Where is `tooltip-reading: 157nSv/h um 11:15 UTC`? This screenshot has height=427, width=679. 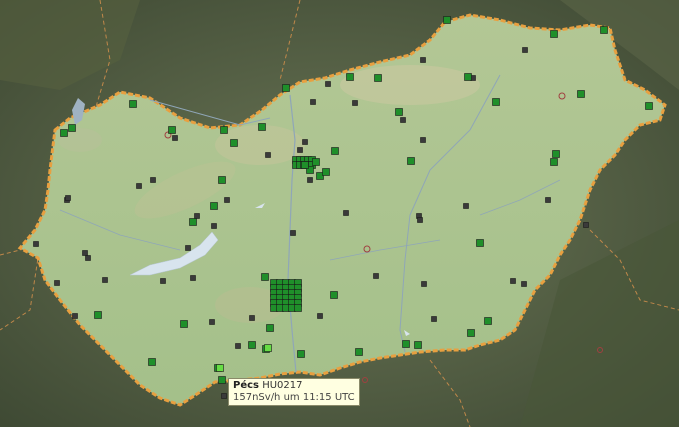
tooltip-reading: 157nSv/h um 11:15 UTC is located at coordinates (294, 397).